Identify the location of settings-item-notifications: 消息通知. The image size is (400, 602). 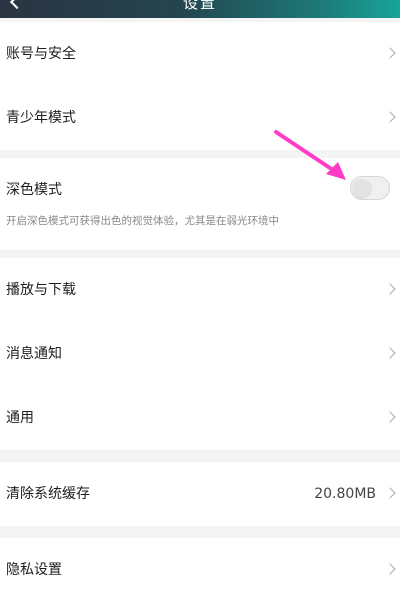
(200, 354).